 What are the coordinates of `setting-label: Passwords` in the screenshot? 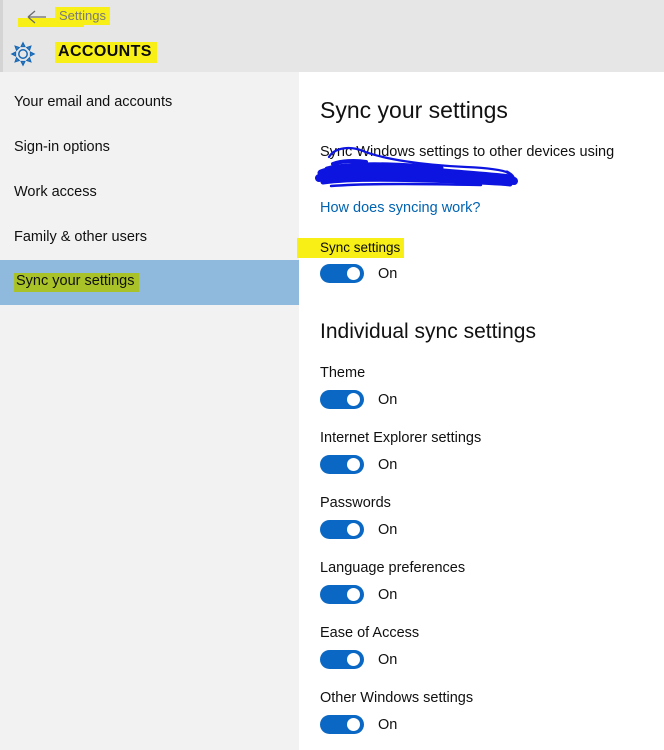 It's located at (355, 503).